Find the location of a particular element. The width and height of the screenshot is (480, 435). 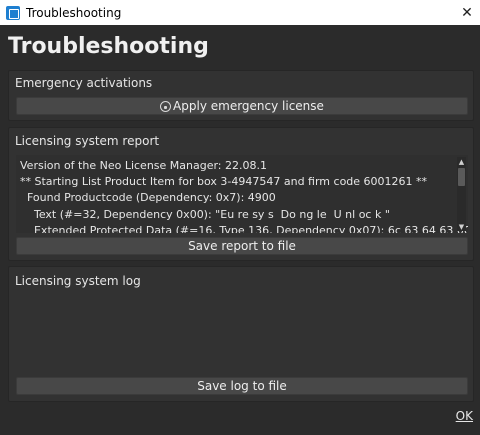

lock-icon is located at coordinates (166, 106).